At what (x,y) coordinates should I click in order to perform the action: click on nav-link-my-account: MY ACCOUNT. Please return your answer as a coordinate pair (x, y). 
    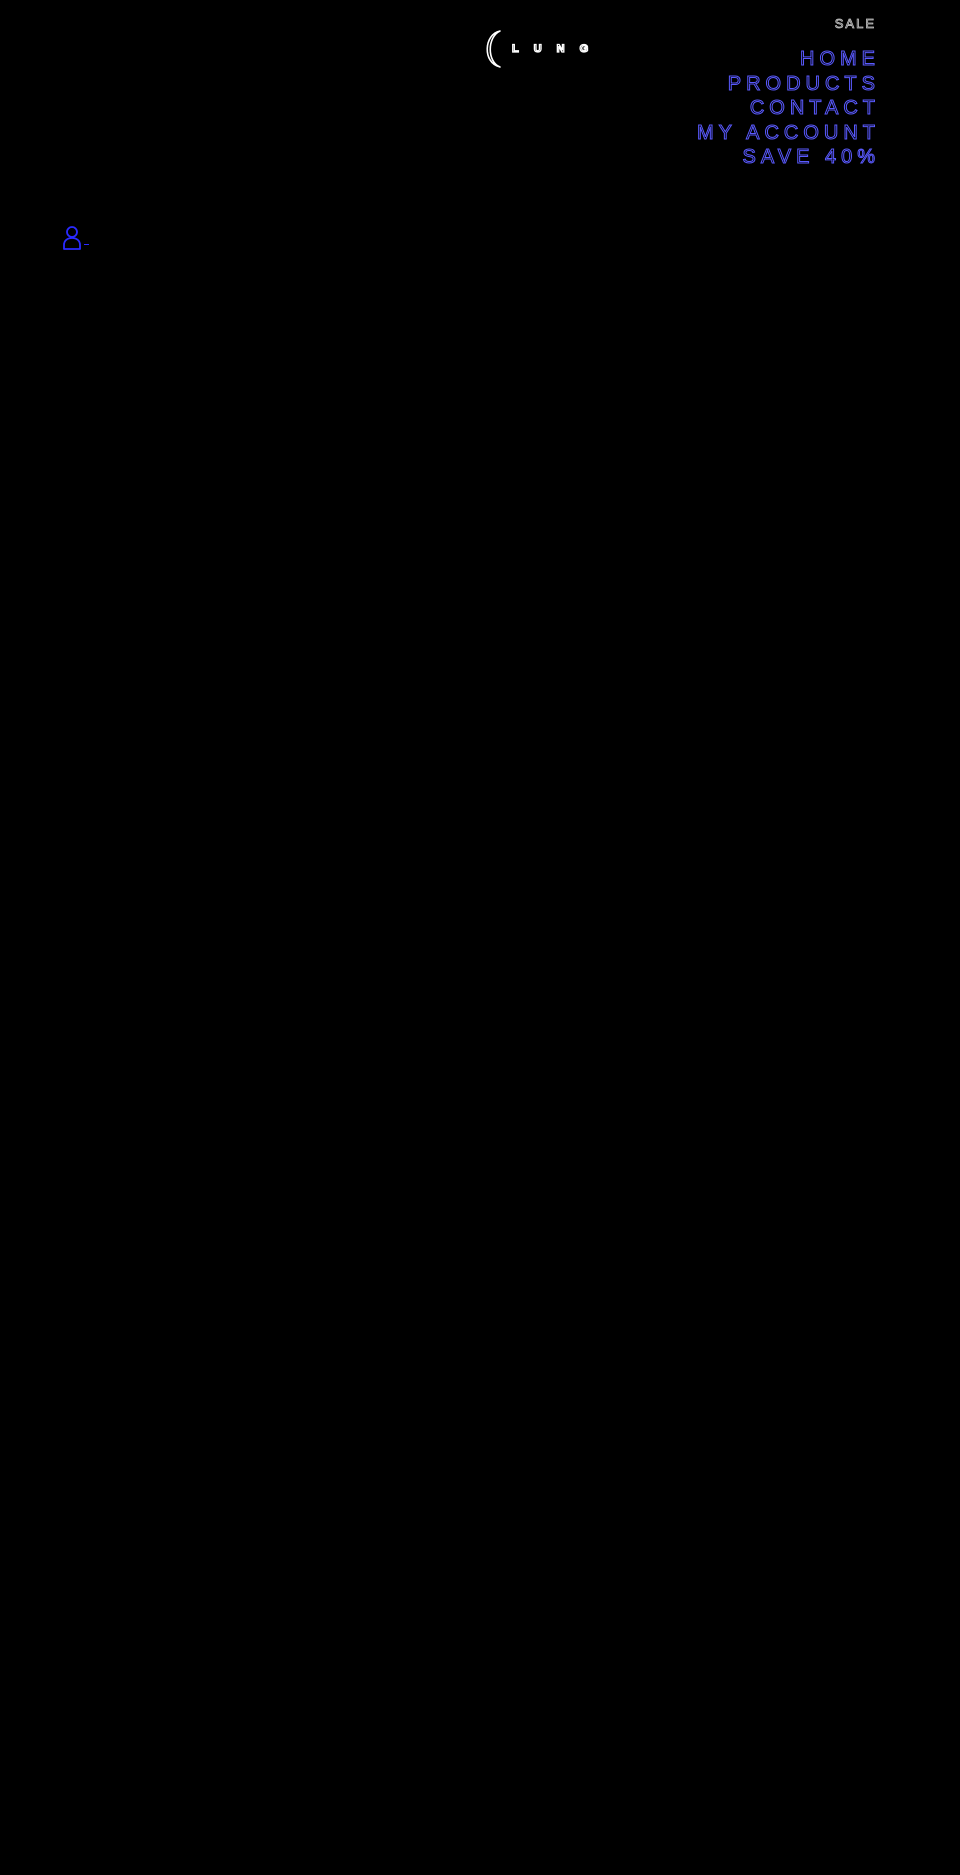
    Looking at the image, I should click on (788, 133).